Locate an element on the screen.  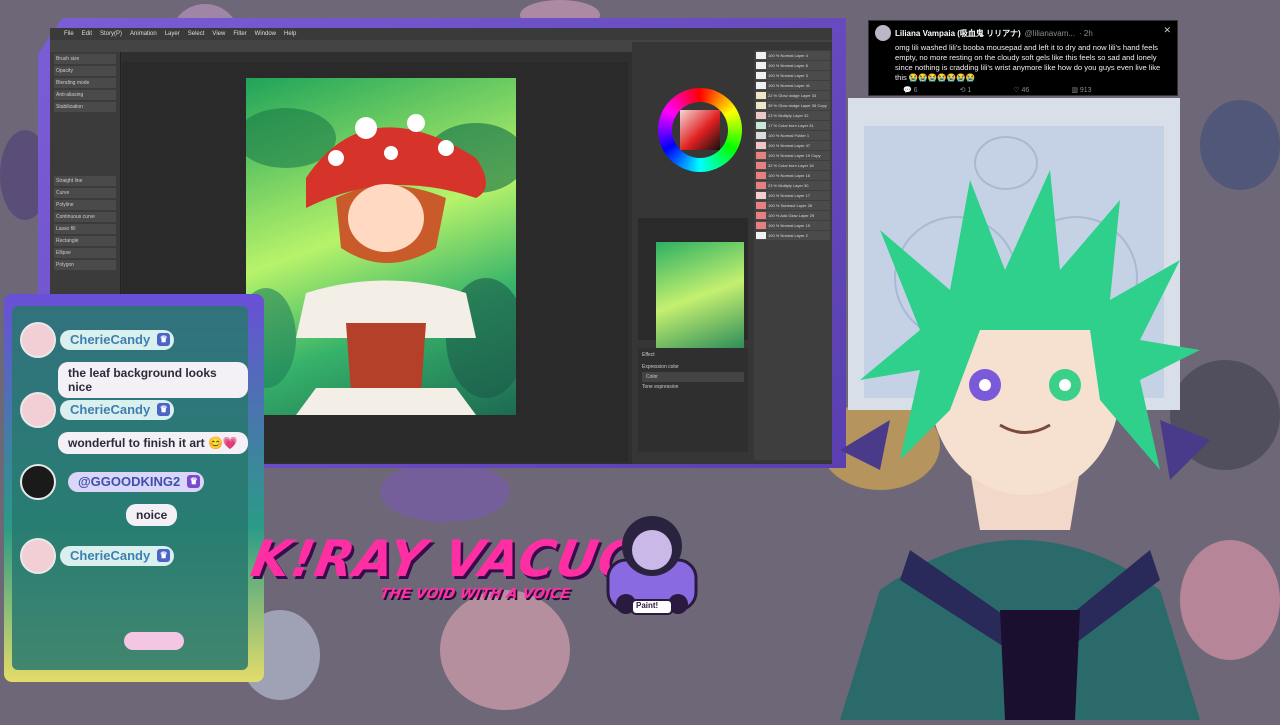
layer-row: 23 % Multiply Layer 32 is located at coordinates (793, 115).